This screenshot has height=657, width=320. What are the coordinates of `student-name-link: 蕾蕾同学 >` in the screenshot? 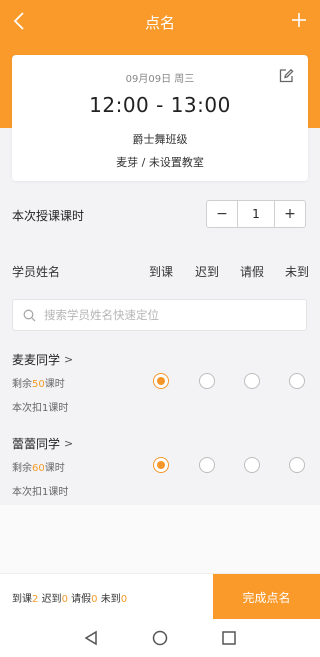 It's located at (42, 443).